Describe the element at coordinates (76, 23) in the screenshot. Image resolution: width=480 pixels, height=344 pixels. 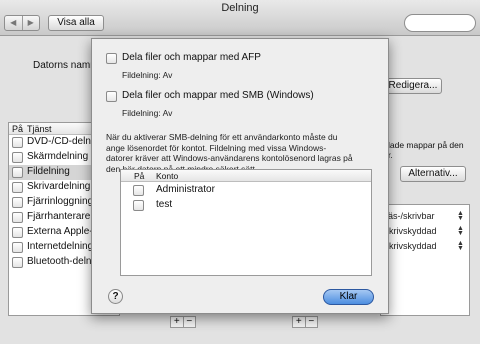
I see `show-all-button: Visa alla` at that location.